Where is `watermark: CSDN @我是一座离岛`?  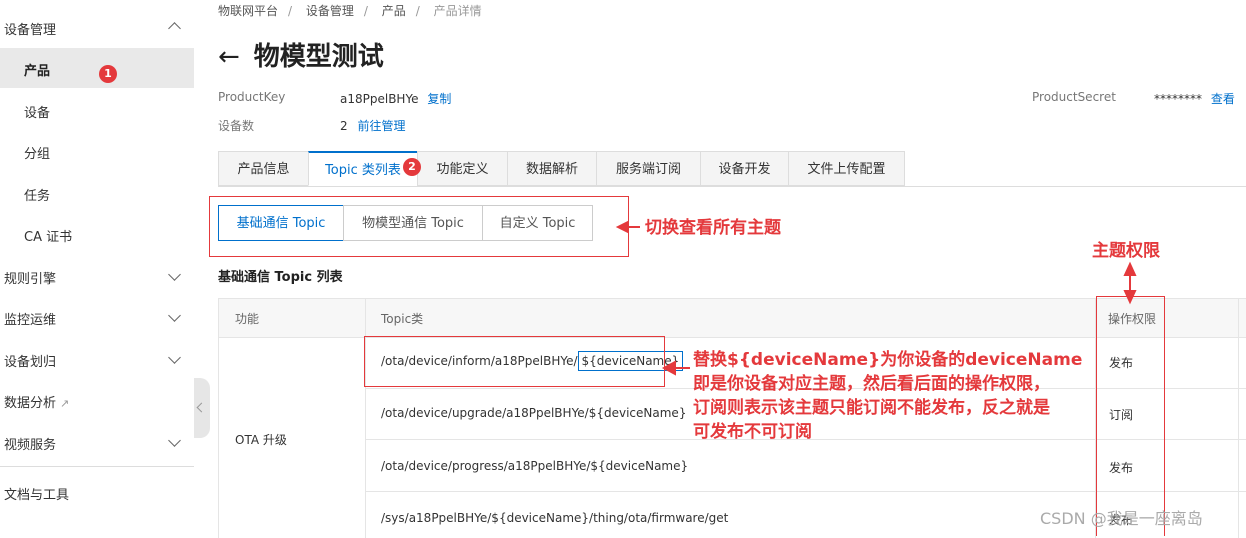 watermark: CSDN @我是一座离岛 is located at coordinates (1121, 518).